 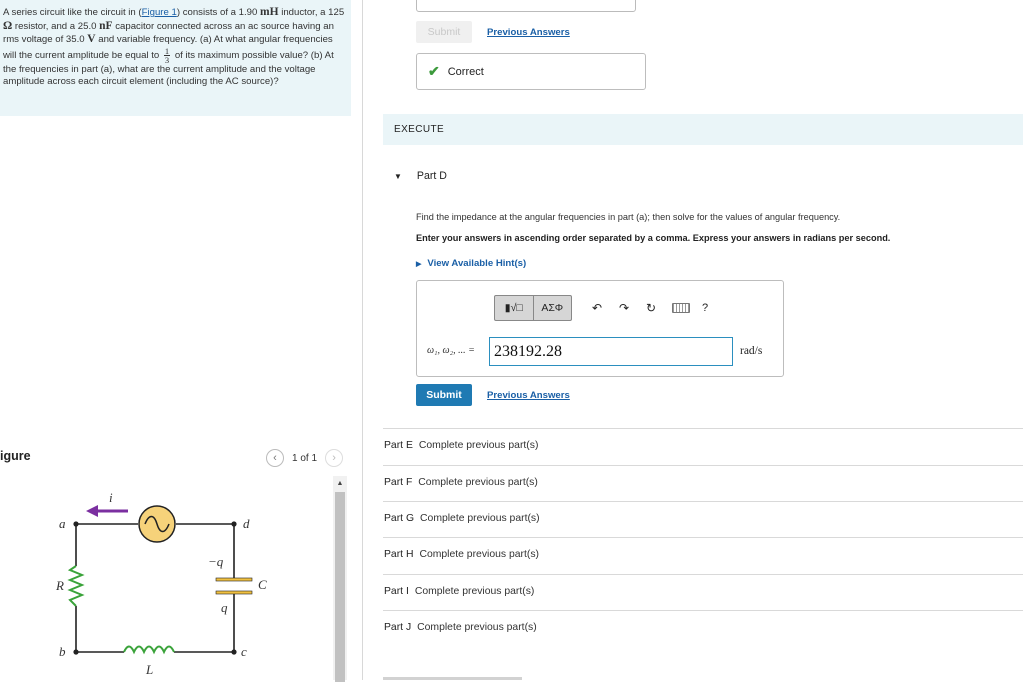 What do you see at coordinates (167, 55) in the screenshot?
I see `one-third-fraction: 13` at bounding box center [167, 55].